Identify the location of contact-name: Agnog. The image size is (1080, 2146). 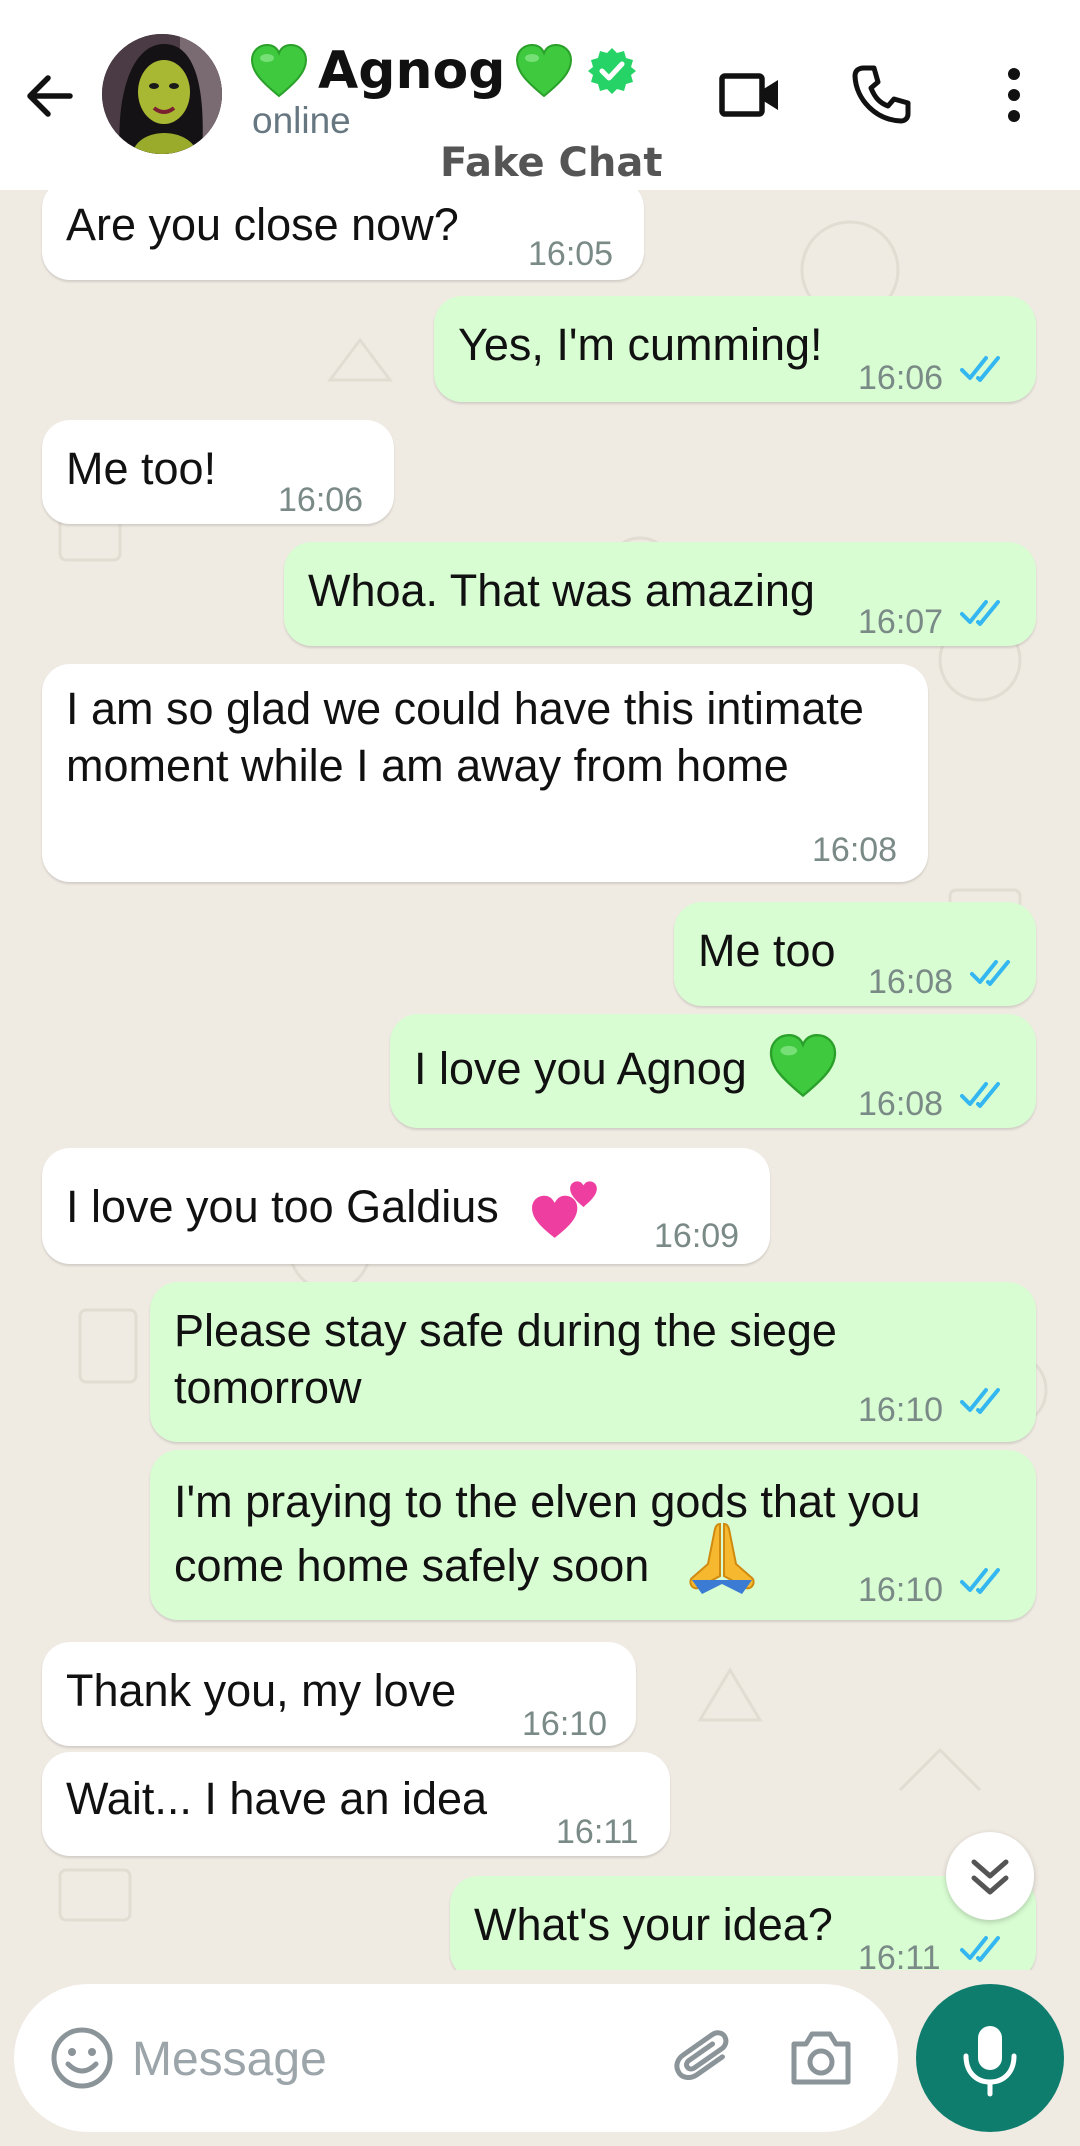
(412, 71).